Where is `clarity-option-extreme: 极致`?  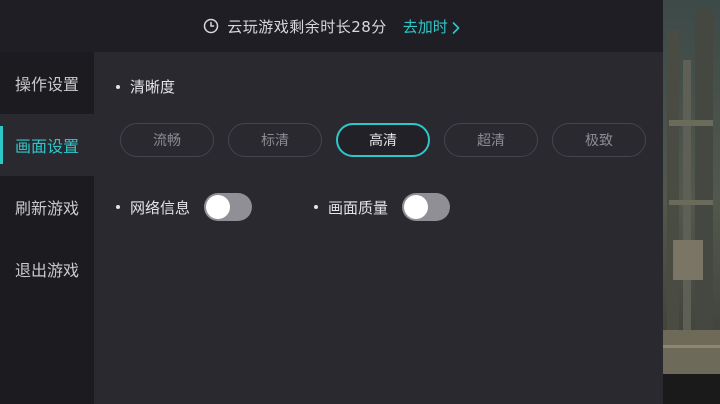
clarity-option-extreme: 极致 is located at coordinates (599, 140).